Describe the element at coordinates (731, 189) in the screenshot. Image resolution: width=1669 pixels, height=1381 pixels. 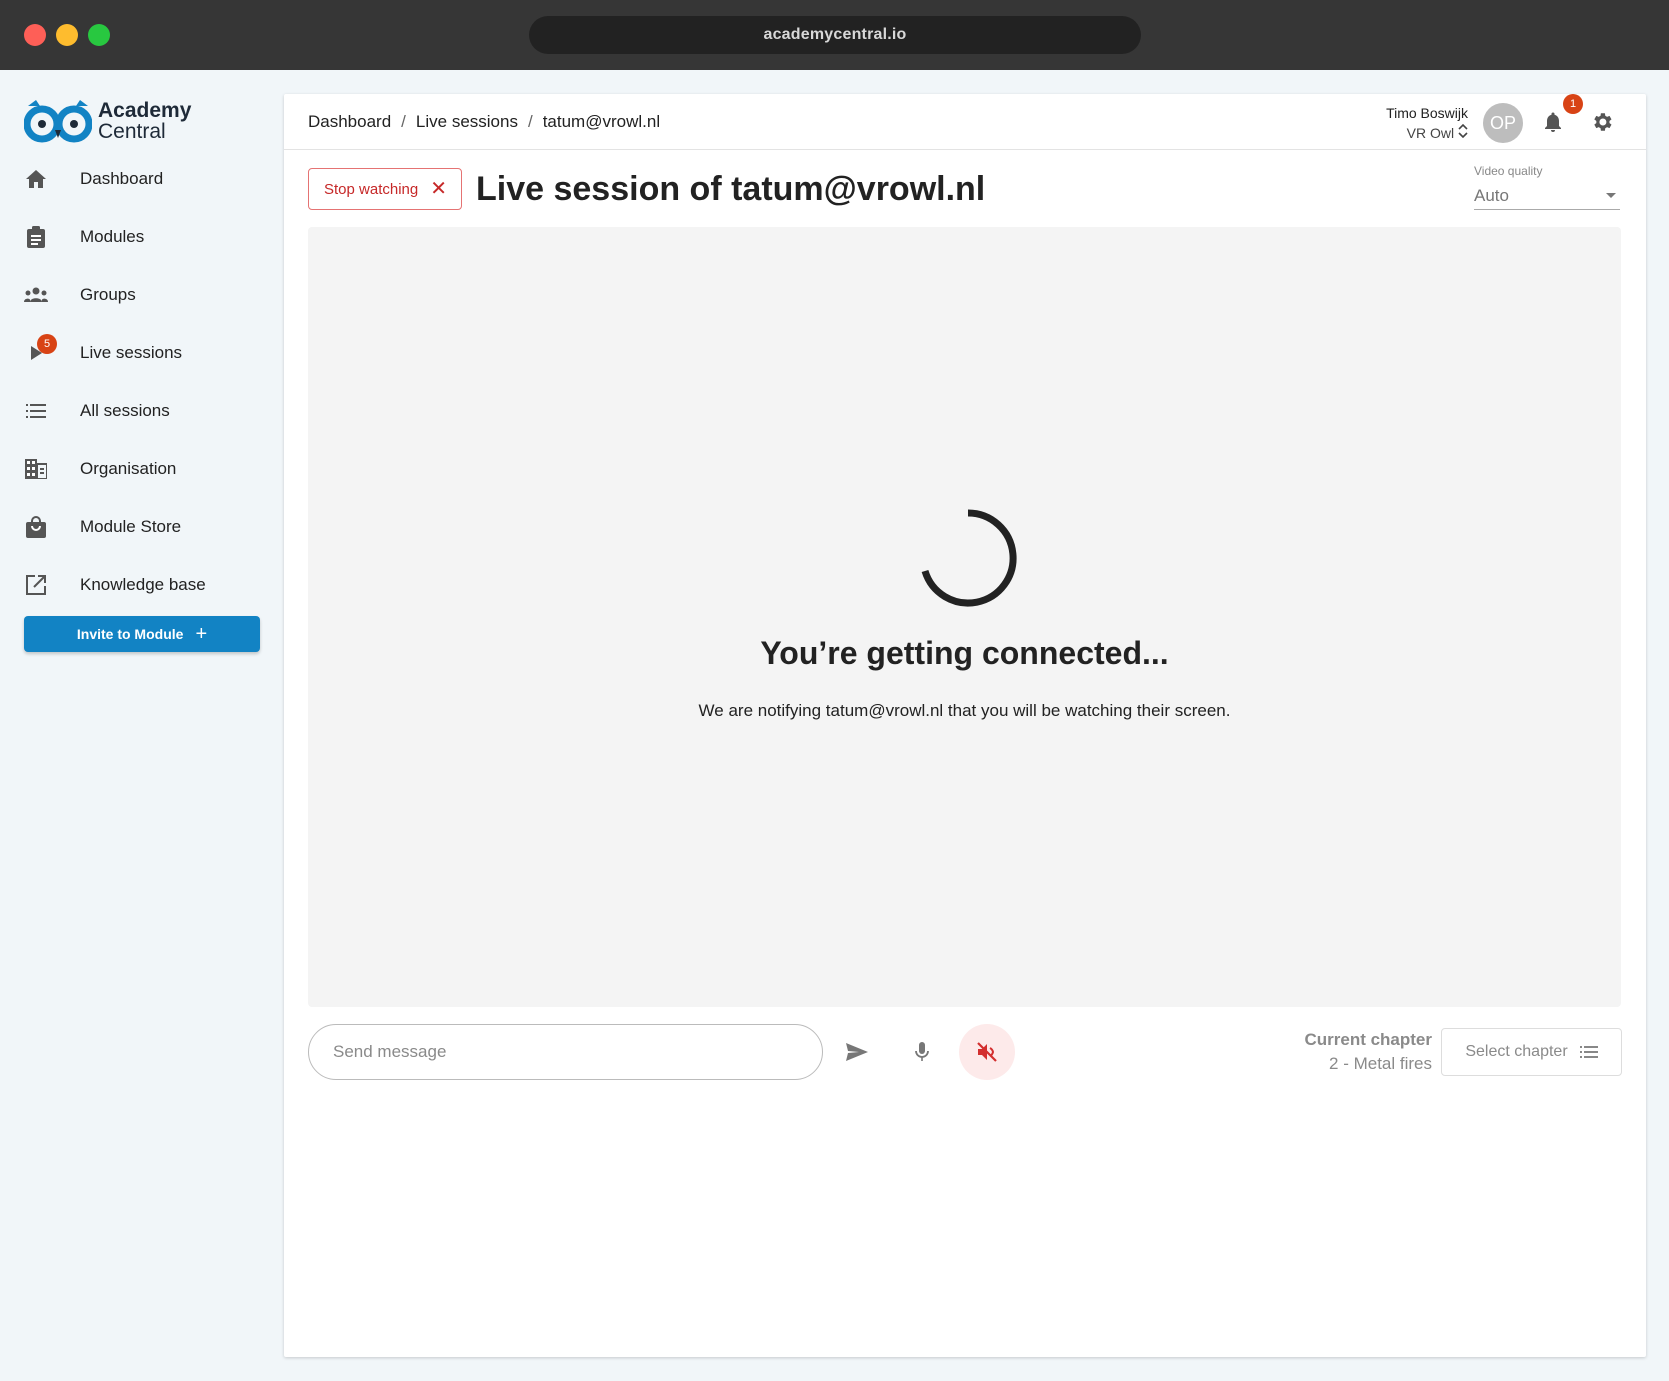
I see `page-title: Live session of tatum@vrowl.nl` at that location.